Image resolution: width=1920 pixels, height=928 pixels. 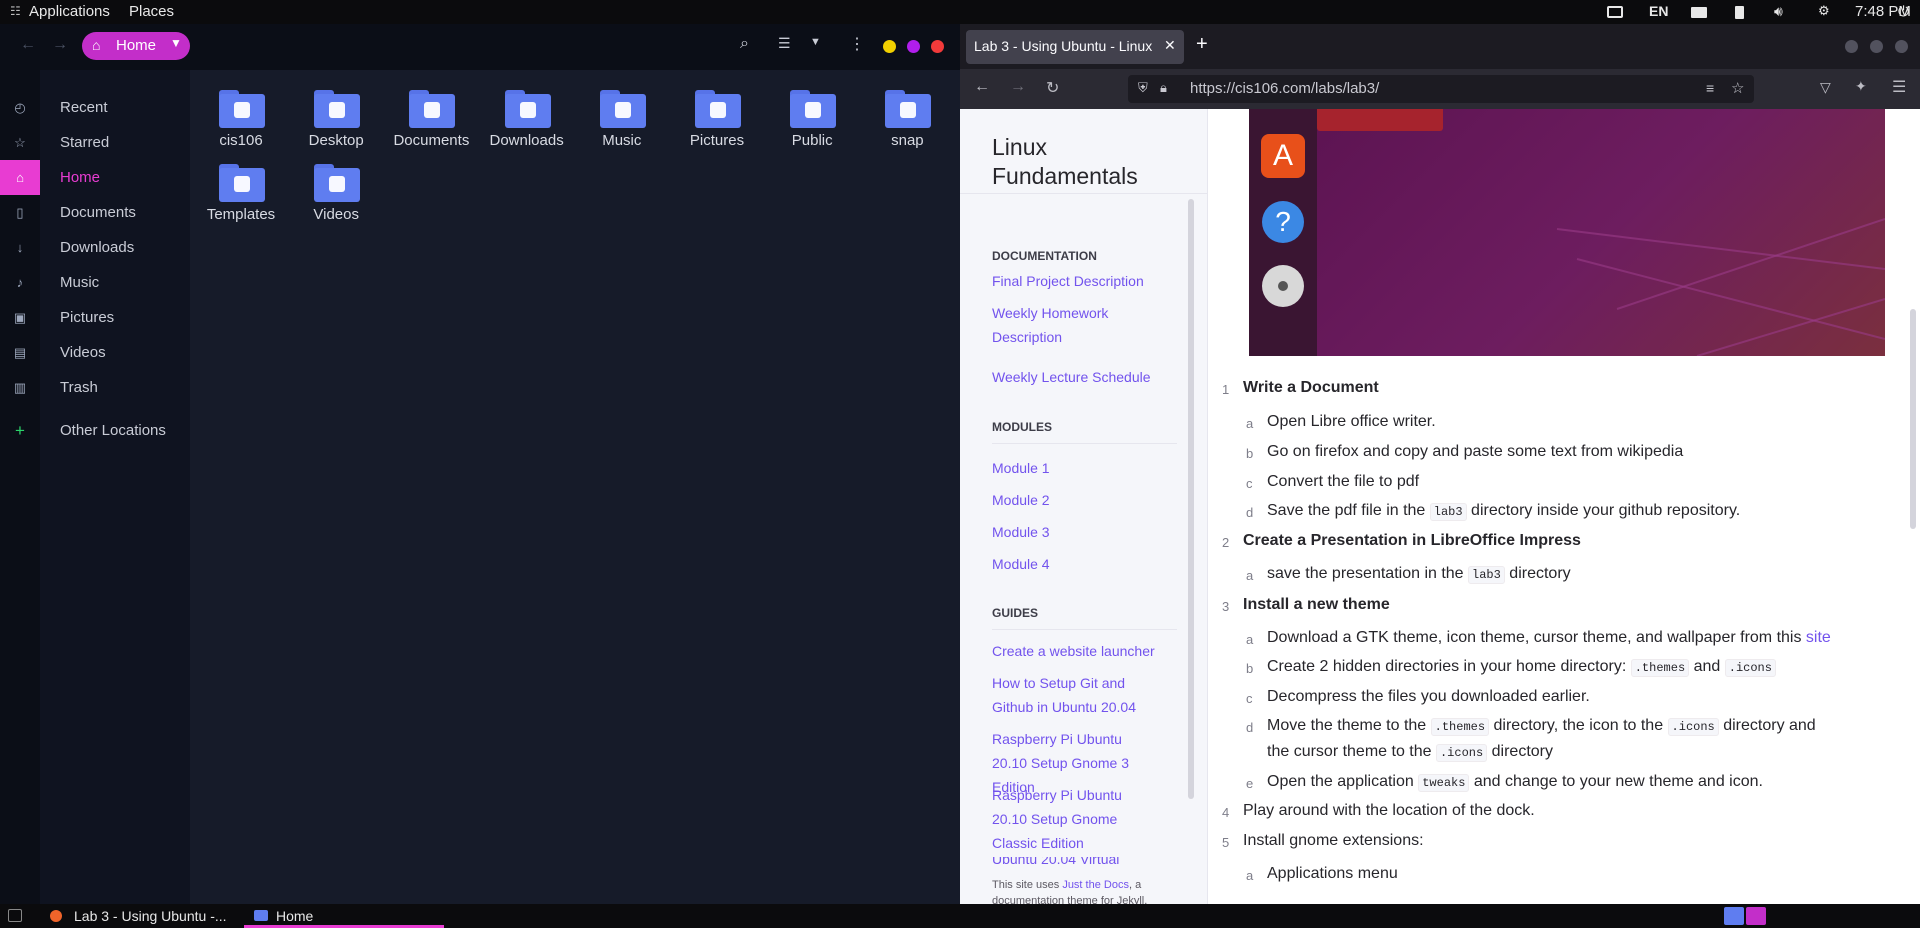 I want to click on folder-pictures: Pictures, so click(x=717, y=118).